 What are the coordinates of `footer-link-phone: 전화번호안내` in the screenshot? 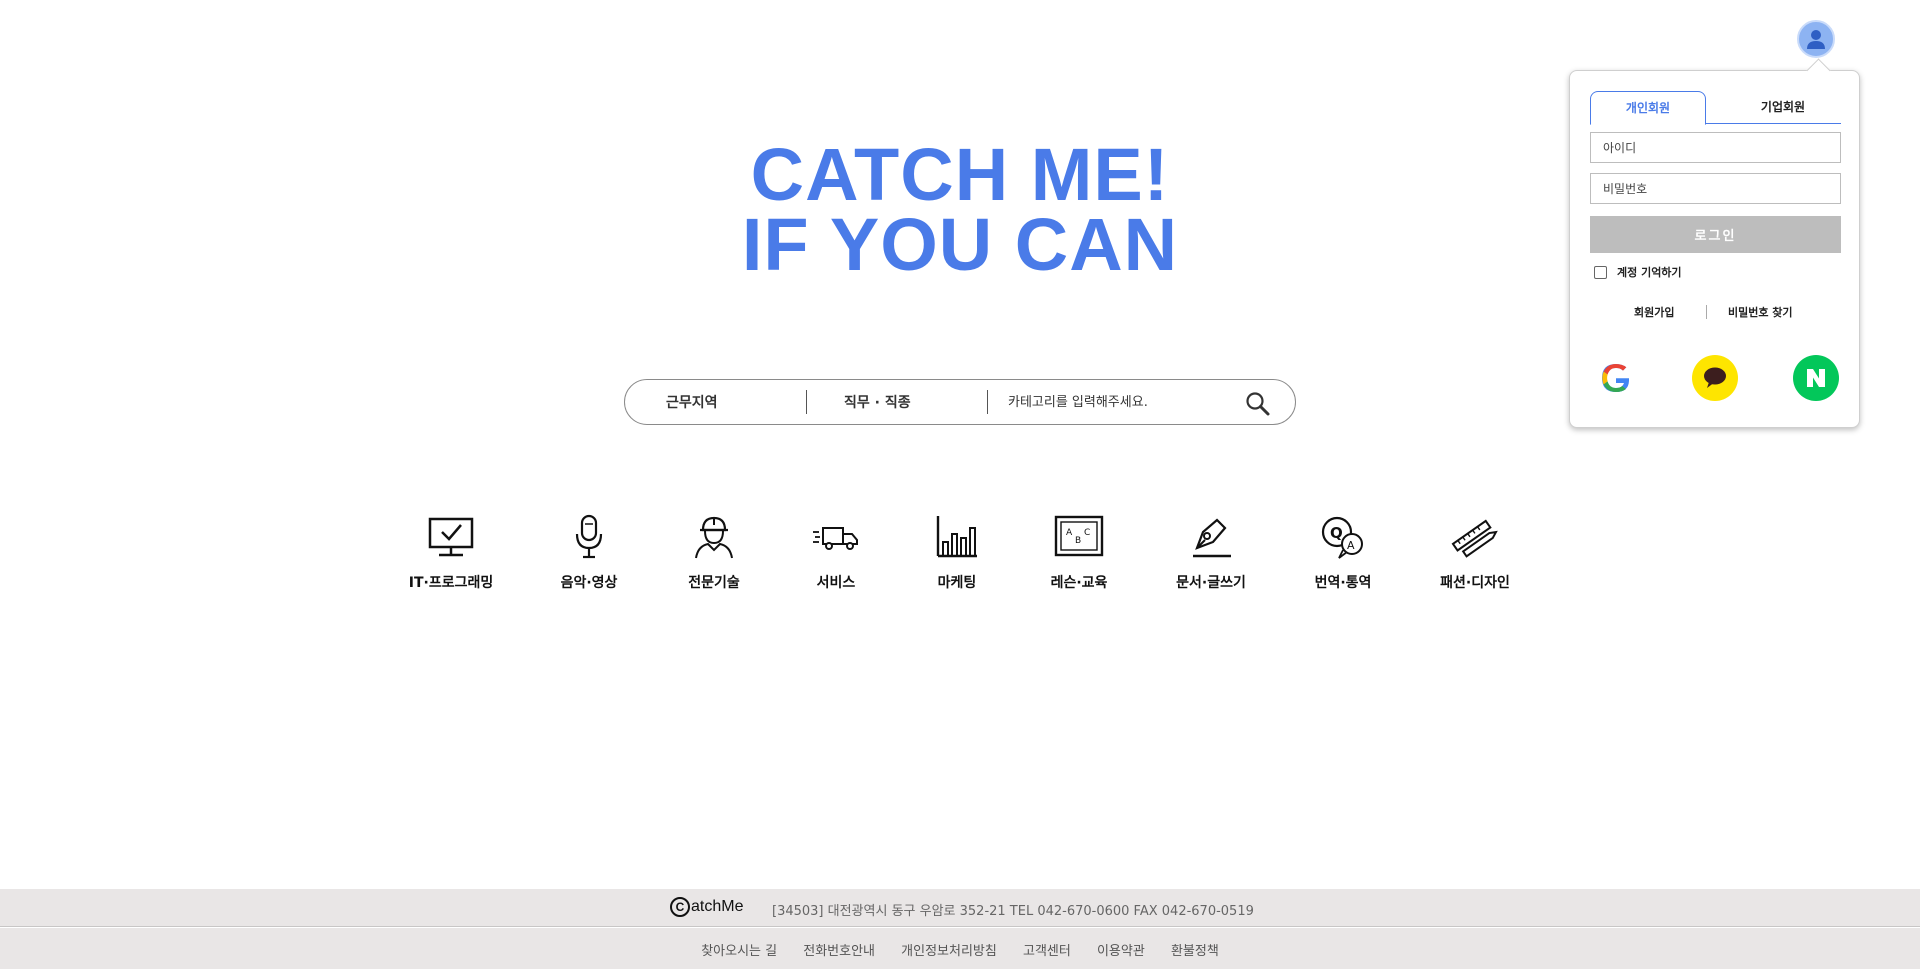 It's located at (839, 949).